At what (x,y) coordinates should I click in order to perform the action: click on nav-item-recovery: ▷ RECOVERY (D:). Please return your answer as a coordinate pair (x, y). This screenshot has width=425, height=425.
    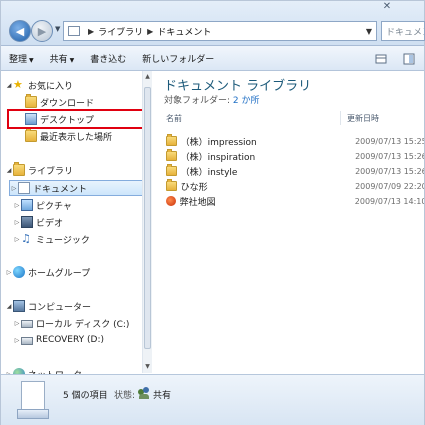
    Looking at the image, I should click on (58, 340).